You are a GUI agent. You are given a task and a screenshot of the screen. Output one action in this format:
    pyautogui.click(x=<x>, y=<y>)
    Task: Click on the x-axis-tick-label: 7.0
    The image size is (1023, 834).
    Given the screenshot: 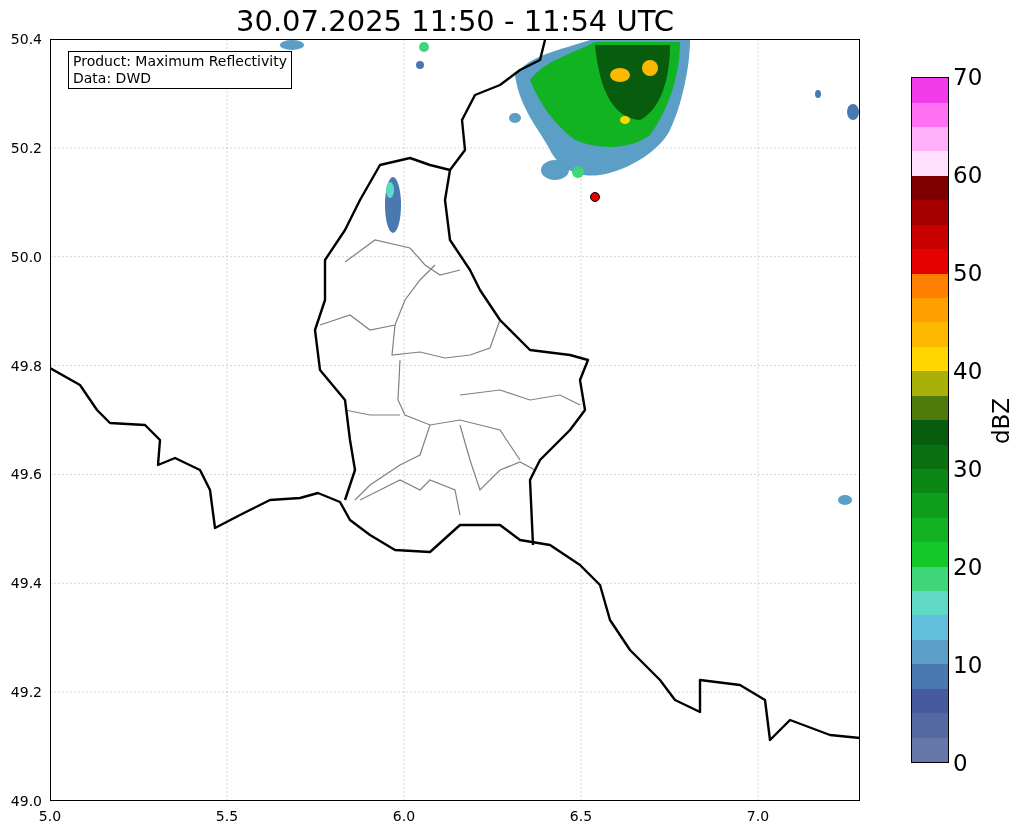 What is the action you would take?
    pyautogui.click(x=758, y=816)
    